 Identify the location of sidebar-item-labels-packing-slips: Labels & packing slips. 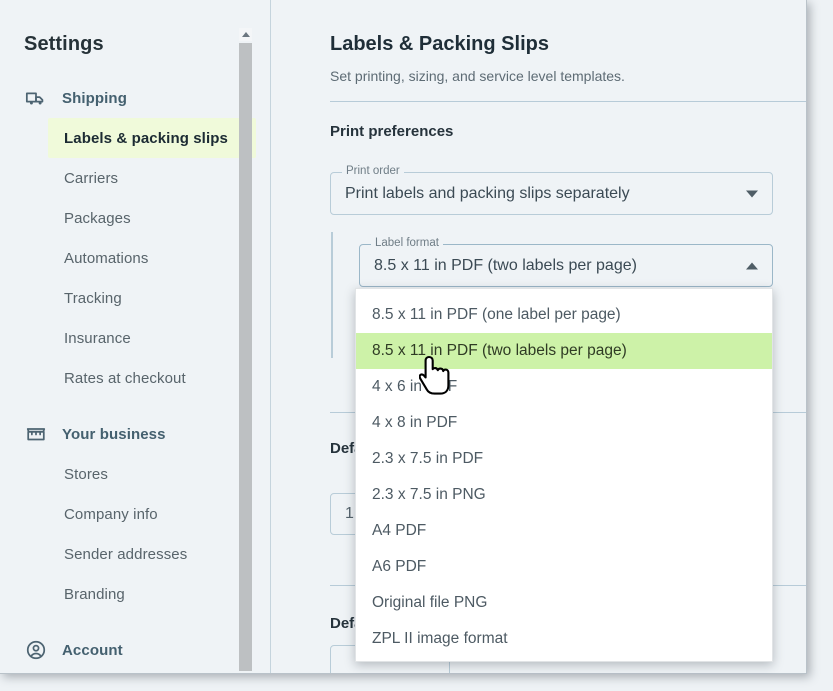
(152, 138).